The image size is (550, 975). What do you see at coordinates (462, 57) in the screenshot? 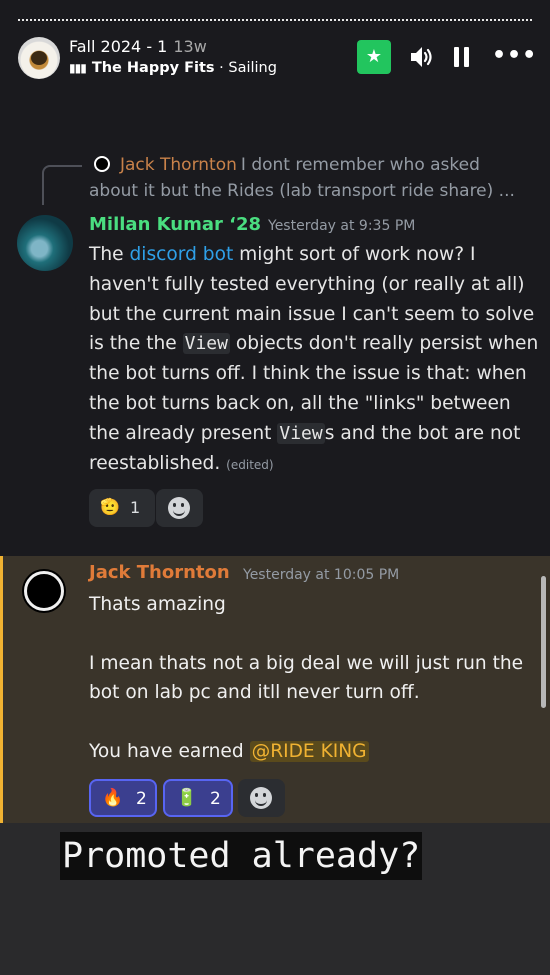
I see `pause-icon` at bounding box center [462, 57].